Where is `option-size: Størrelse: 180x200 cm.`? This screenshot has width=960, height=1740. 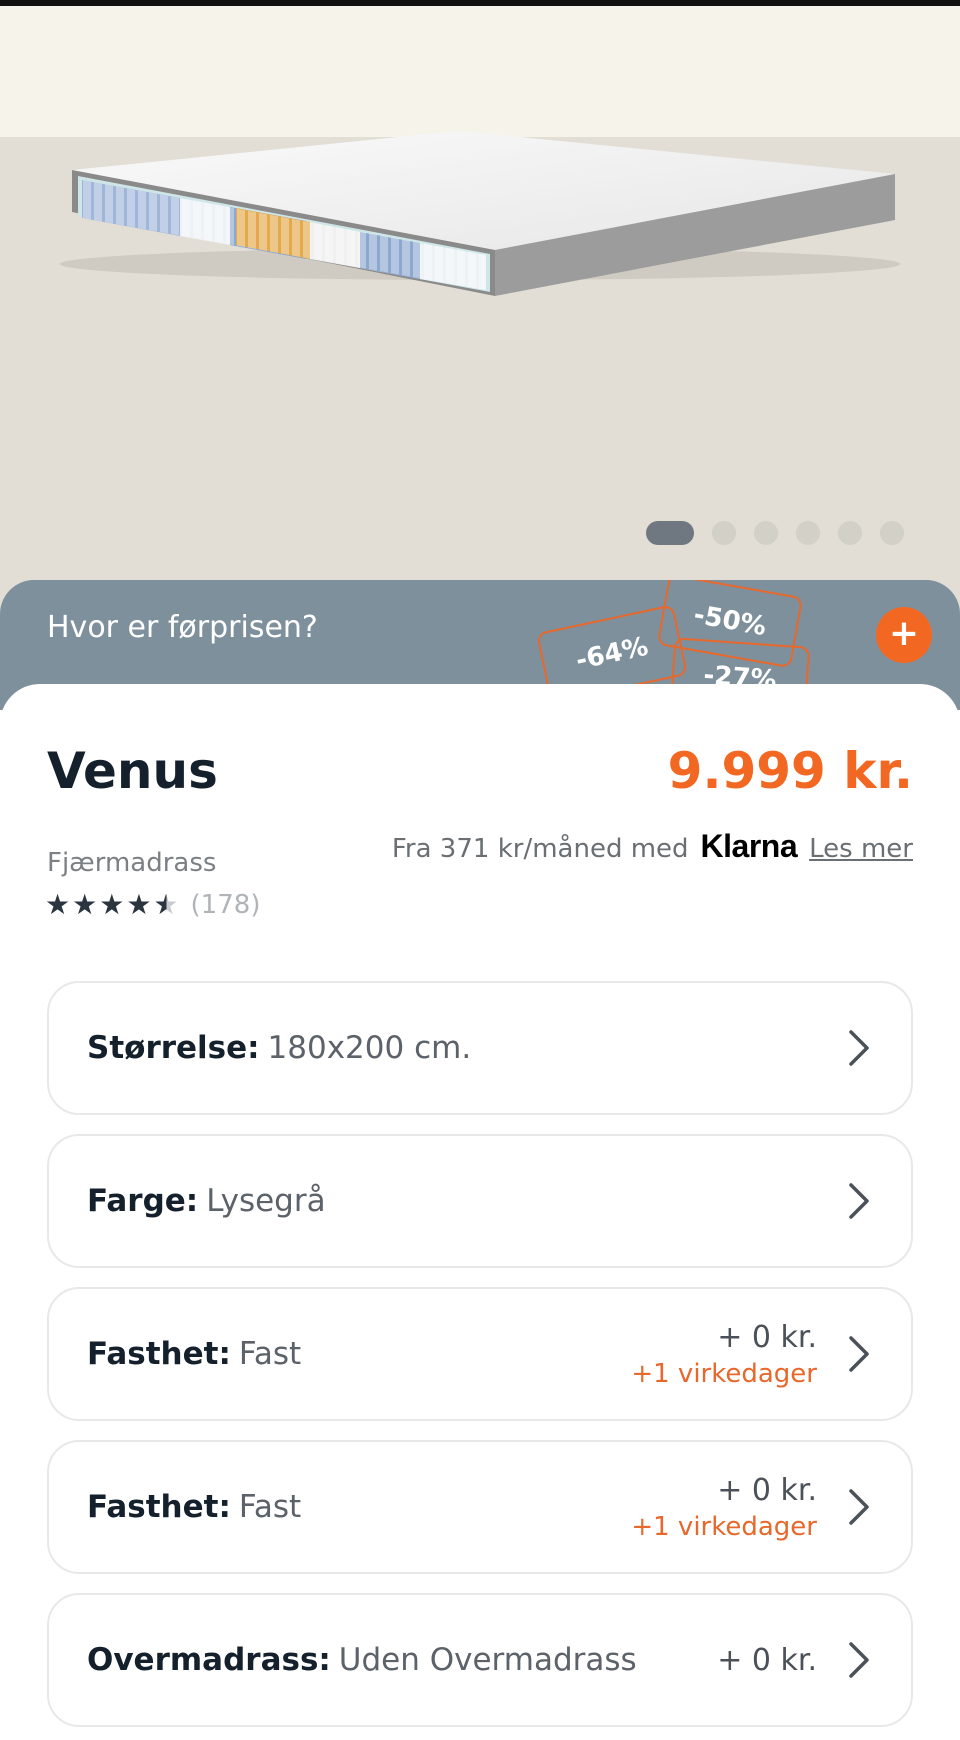 option-size: Størrelse: 180x200 cm. is located at coordinates (480, 1048).